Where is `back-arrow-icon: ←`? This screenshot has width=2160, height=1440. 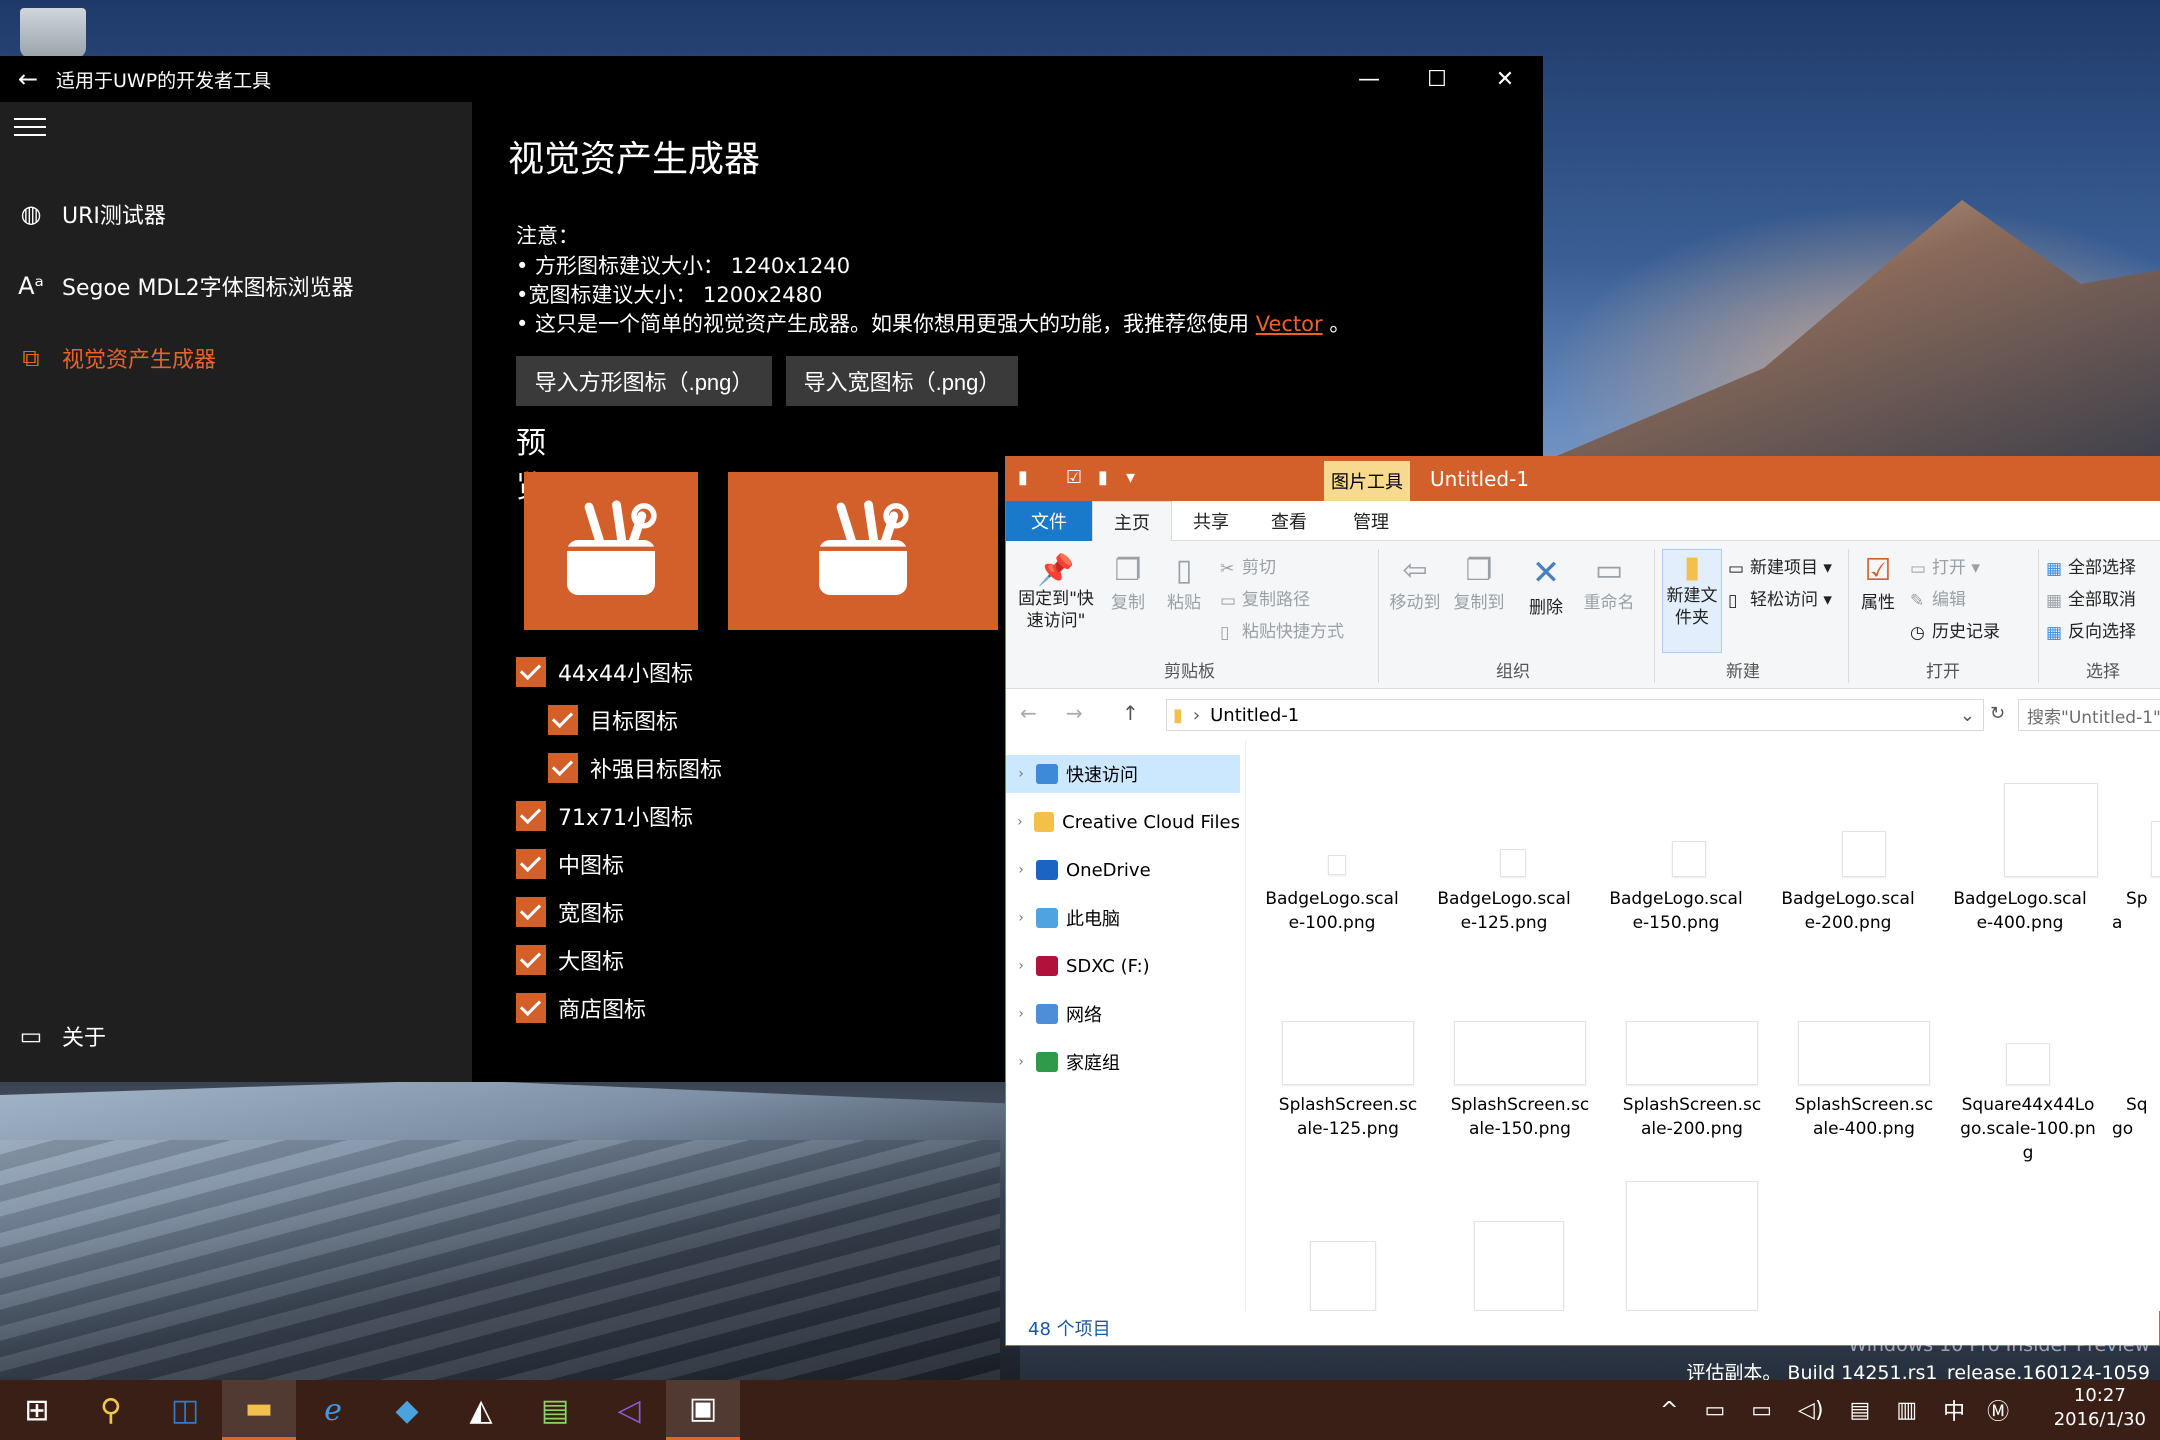
back-arrow-icon: ← is located at coordinates (1028, 713).